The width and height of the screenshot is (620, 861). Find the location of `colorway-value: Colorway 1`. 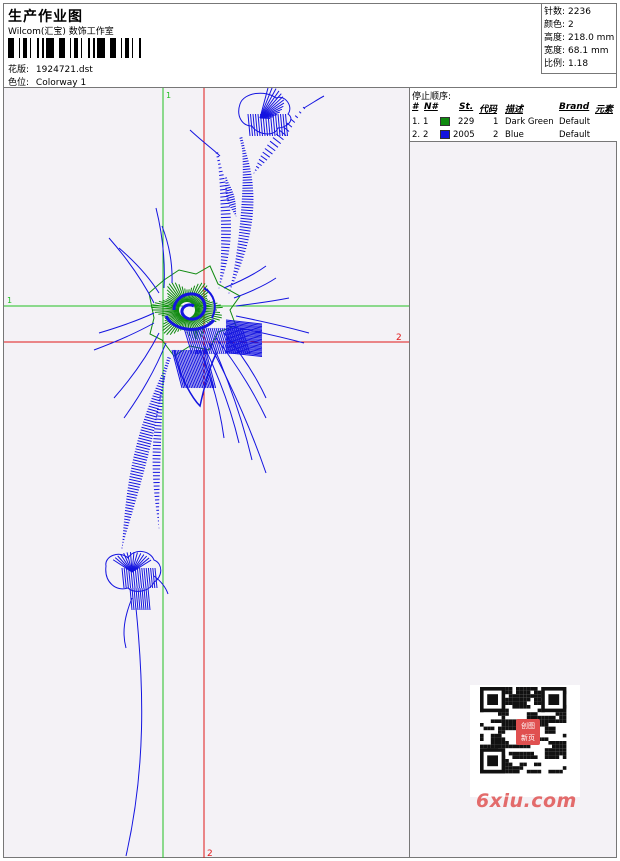

colorway-value: Colorway 1 is located at coordinates (61, 83).